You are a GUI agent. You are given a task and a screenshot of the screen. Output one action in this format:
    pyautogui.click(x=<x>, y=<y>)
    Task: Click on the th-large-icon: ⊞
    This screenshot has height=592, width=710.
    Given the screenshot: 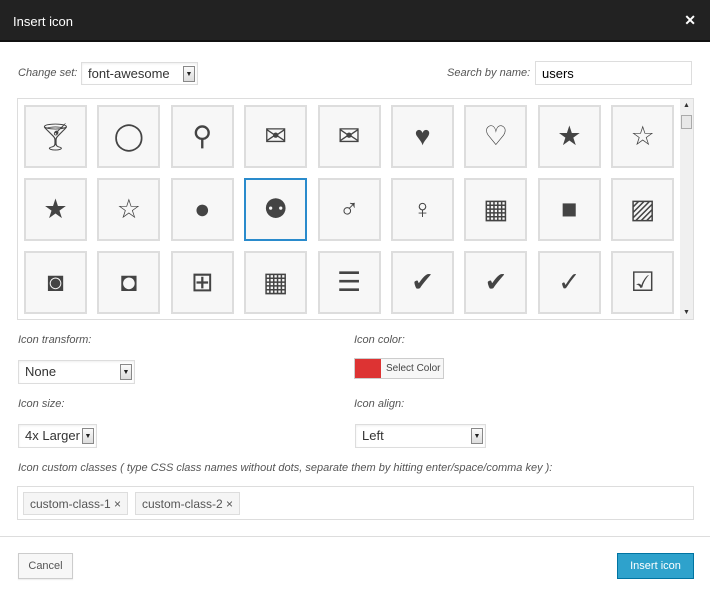 What is the action you would take?
    pyautogui.click(x=202, y=282)
    